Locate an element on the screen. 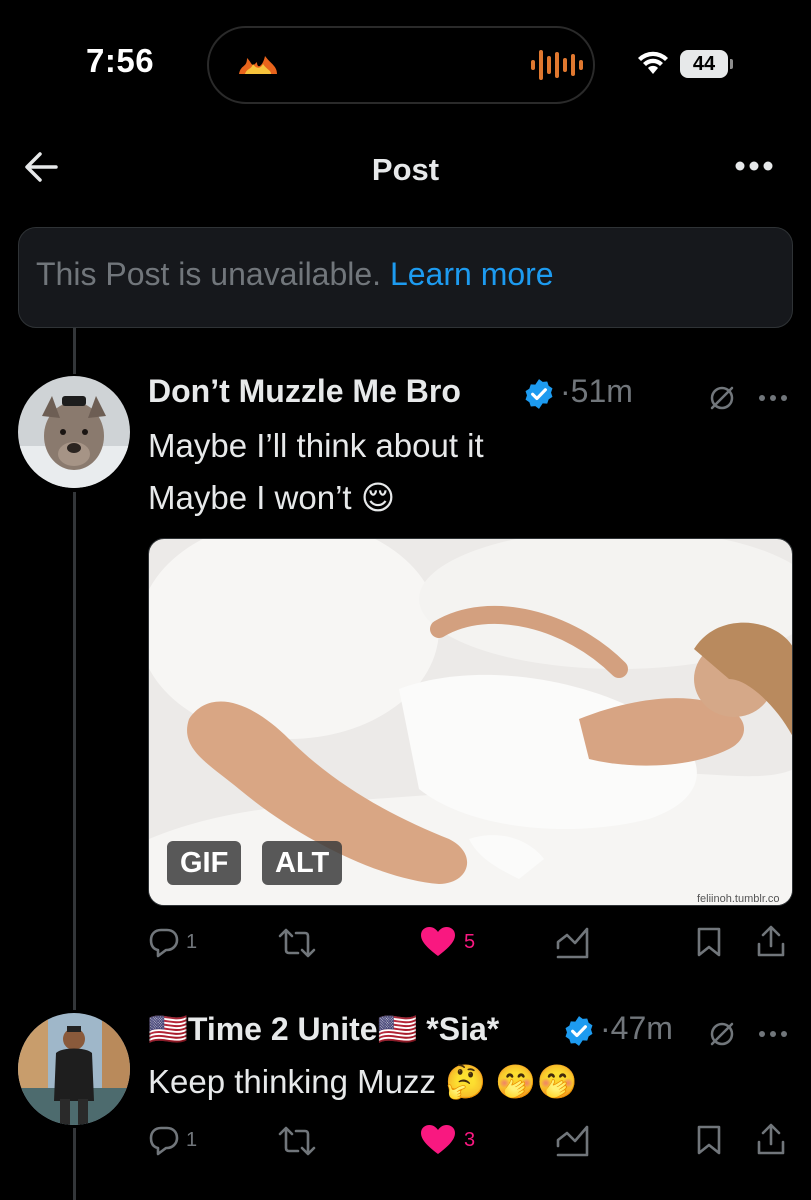 This screenshot has width=811, height=1200. like-count: 3 is located at coordinates (470, 1139).